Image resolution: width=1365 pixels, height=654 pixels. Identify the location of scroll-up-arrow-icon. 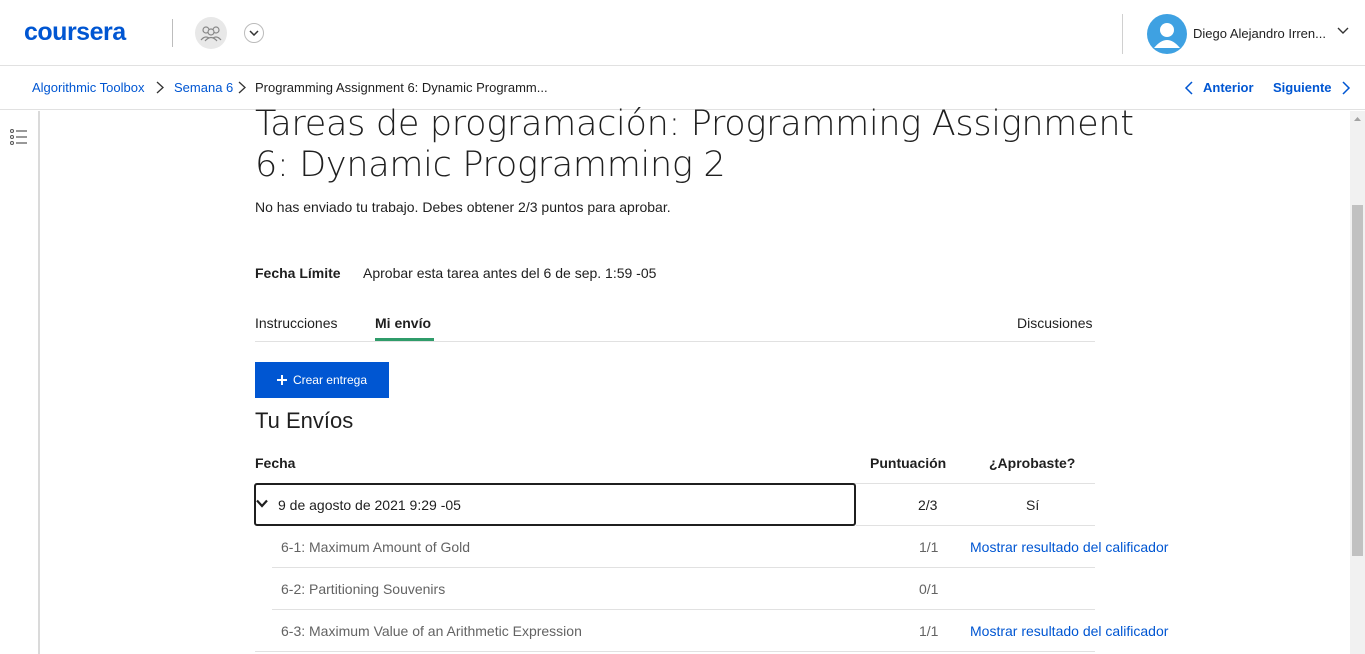
(1357, 118).